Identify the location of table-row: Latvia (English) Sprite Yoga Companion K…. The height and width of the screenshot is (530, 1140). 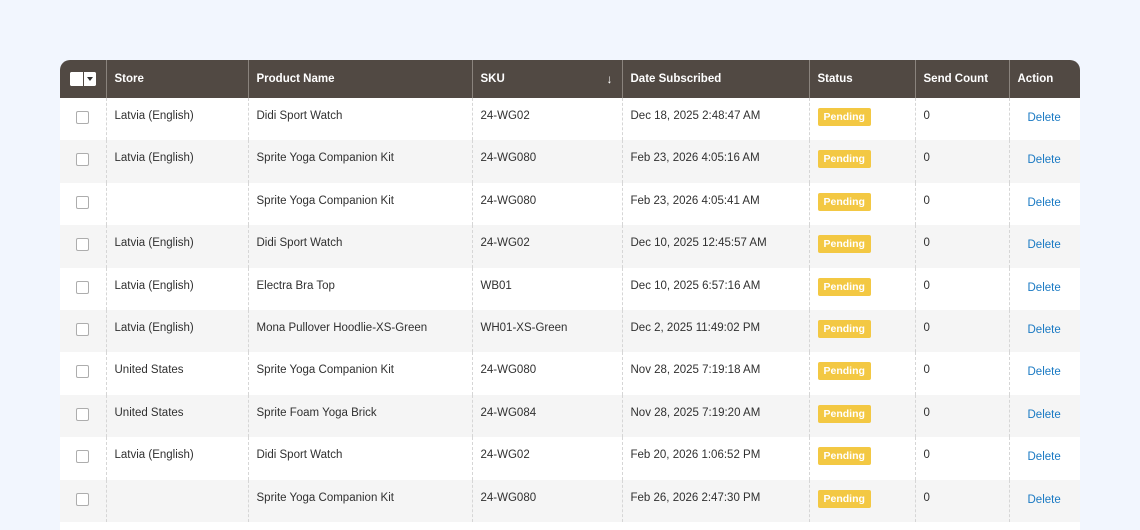
(570, 161).